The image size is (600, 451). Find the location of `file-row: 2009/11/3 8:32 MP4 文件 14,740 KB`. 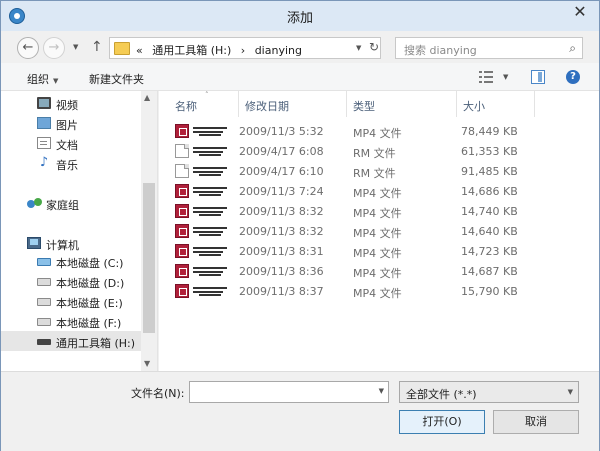

file-row: 2009/11/3 8:32 MP4 文件 14,740 KB is located at coordinates (381, 211).